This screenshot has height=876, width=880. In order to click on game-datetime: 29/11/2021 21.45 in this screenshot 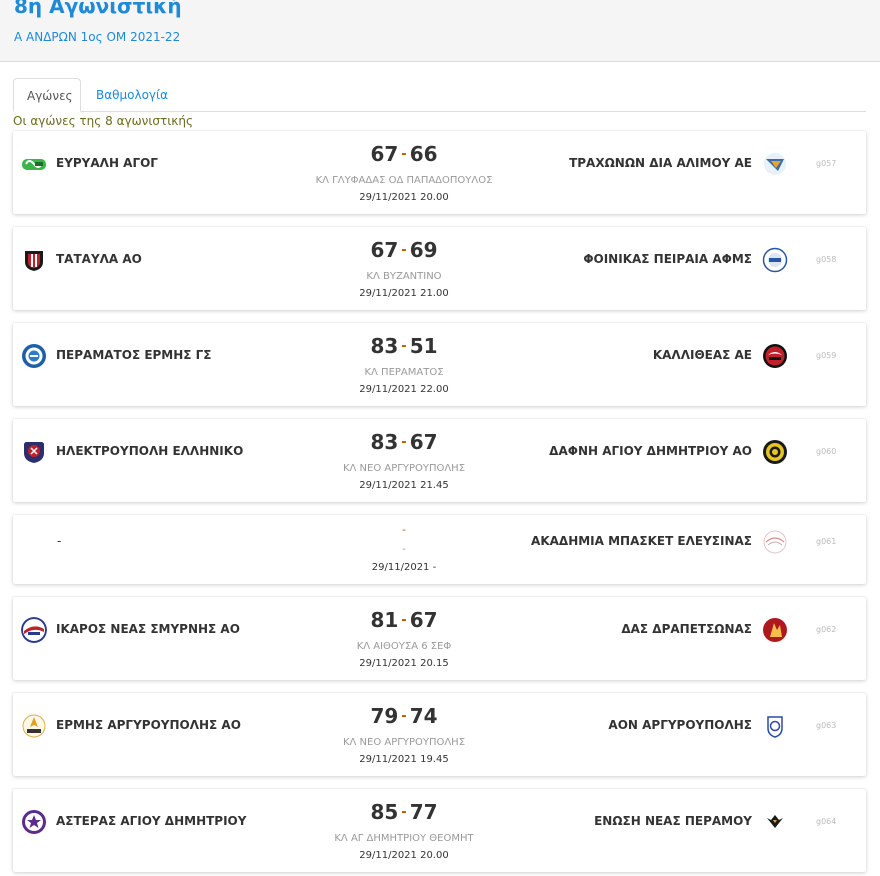, I will do `click(404, 485)`.